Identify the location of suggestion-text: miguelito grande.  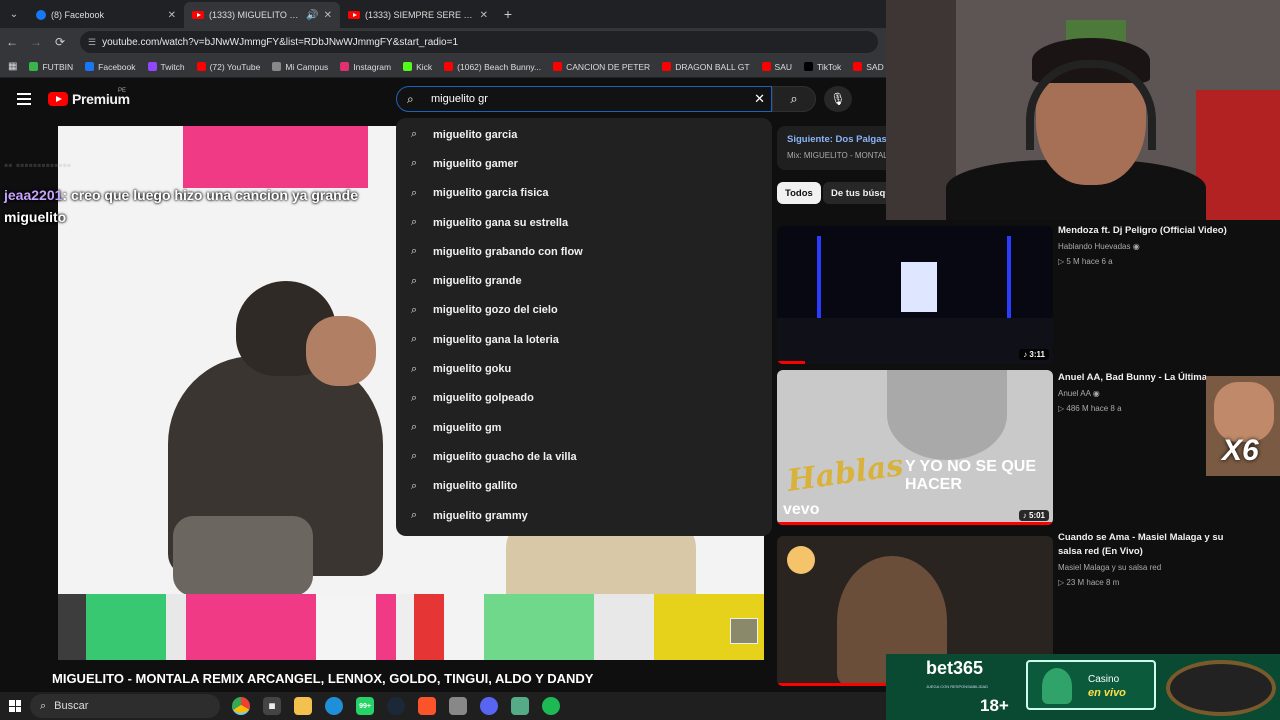
(477, 281).